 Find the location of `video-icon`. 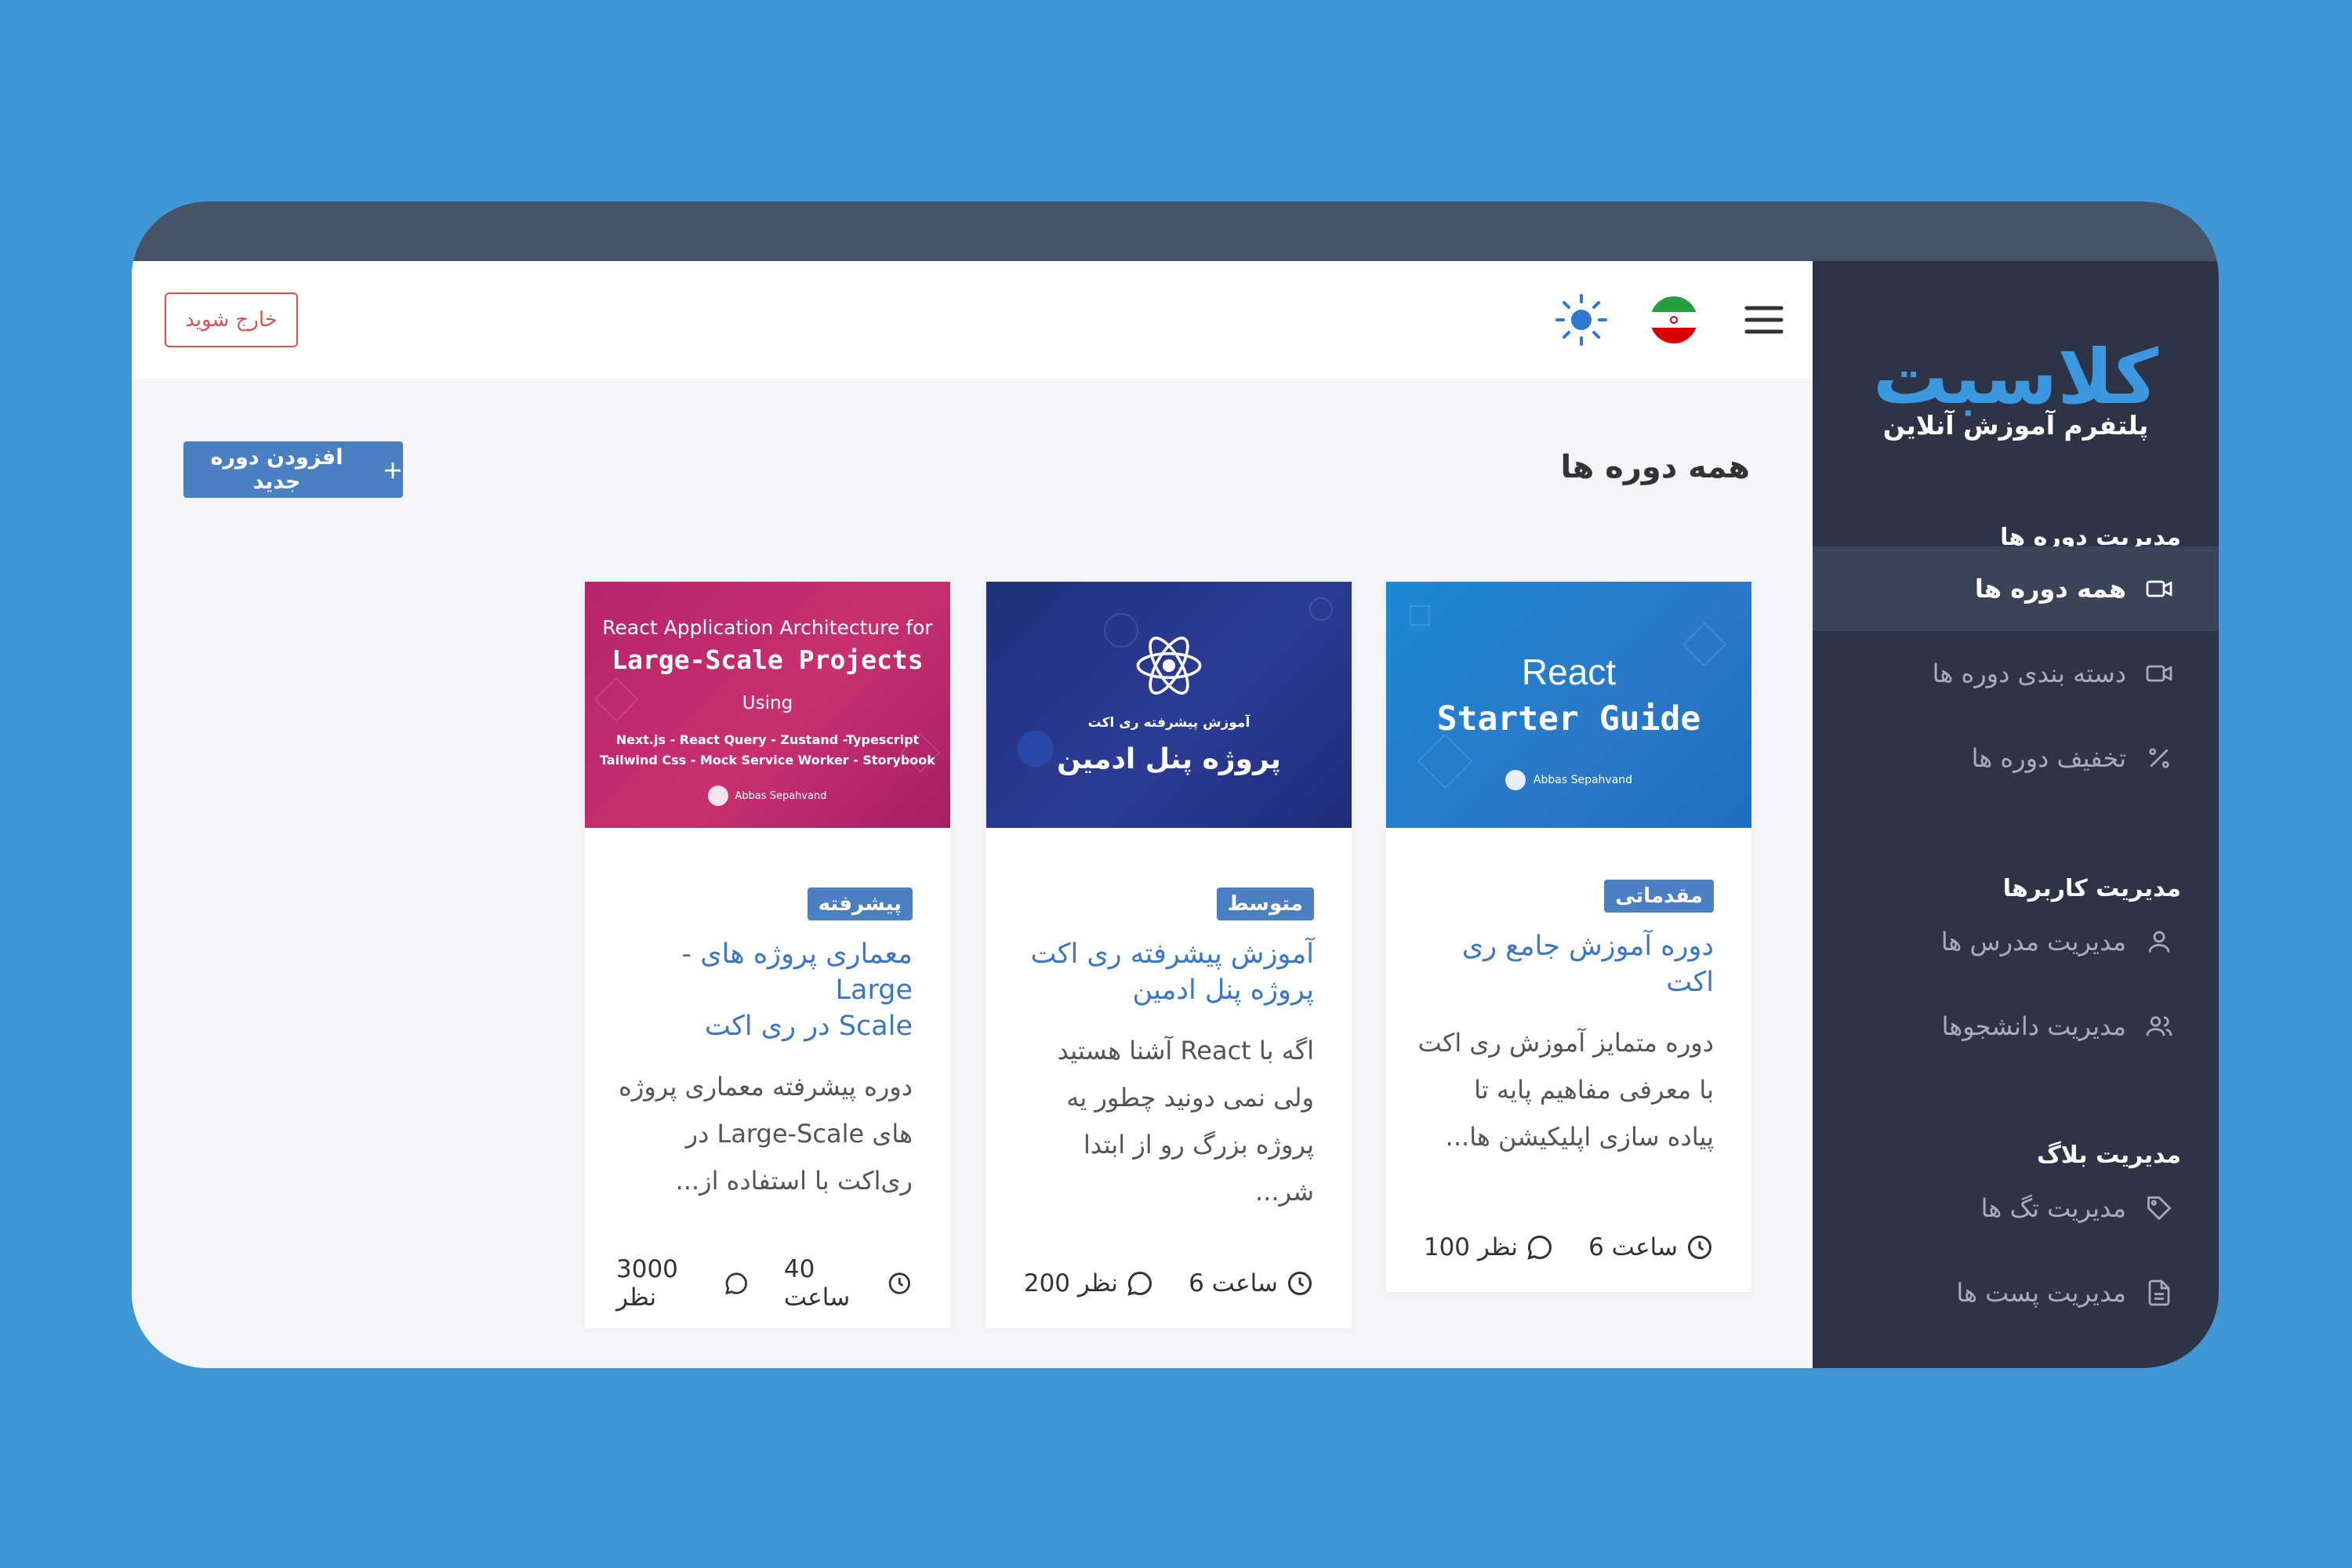

video-icon is located at coordinates (2159, 588).